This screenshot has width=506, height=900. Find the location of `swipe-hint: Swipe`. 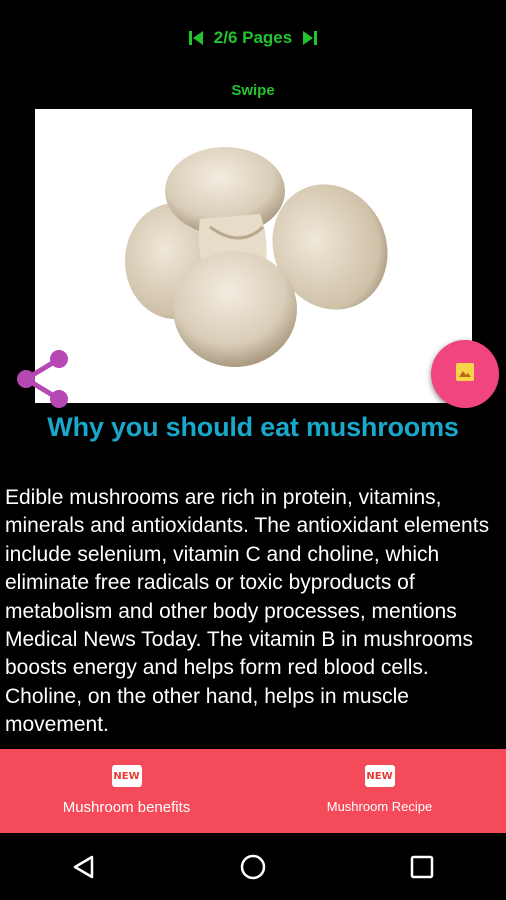

swipe-hint: Swipe is located at coordinates (253, 90).